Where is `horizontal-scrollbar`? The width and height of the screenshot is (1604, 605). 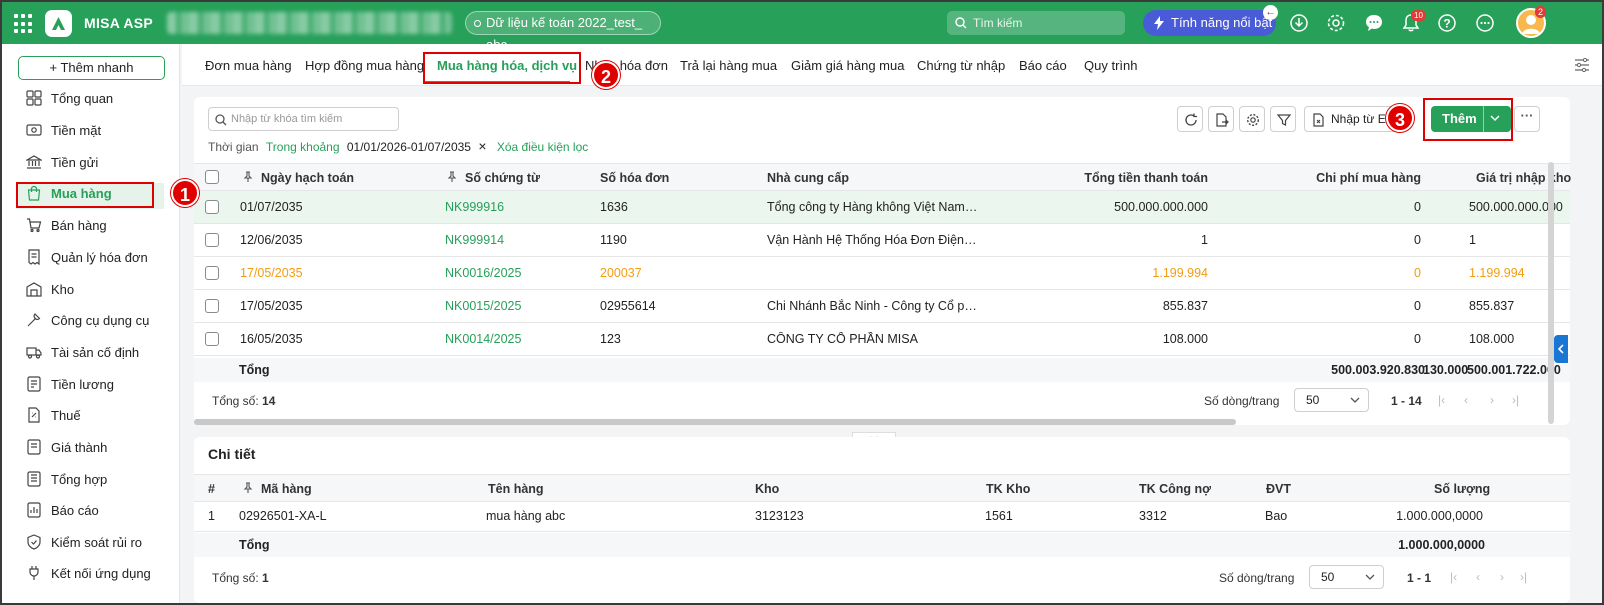 horizontal-scrollbar is located at coordinates (715, 422).